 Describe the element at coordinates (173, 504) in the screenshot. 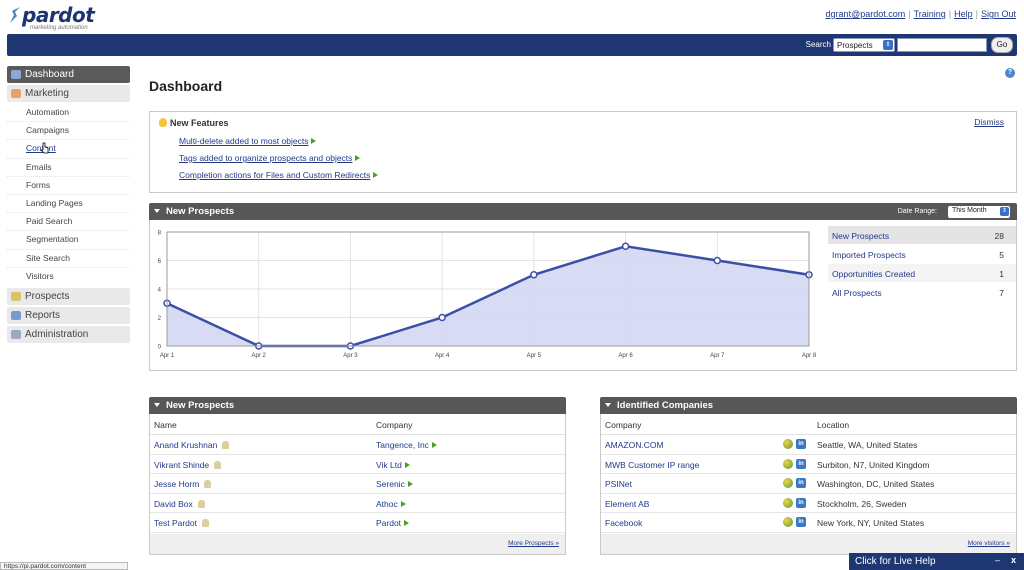

I see `prospect-name-link: David Box` at that location.